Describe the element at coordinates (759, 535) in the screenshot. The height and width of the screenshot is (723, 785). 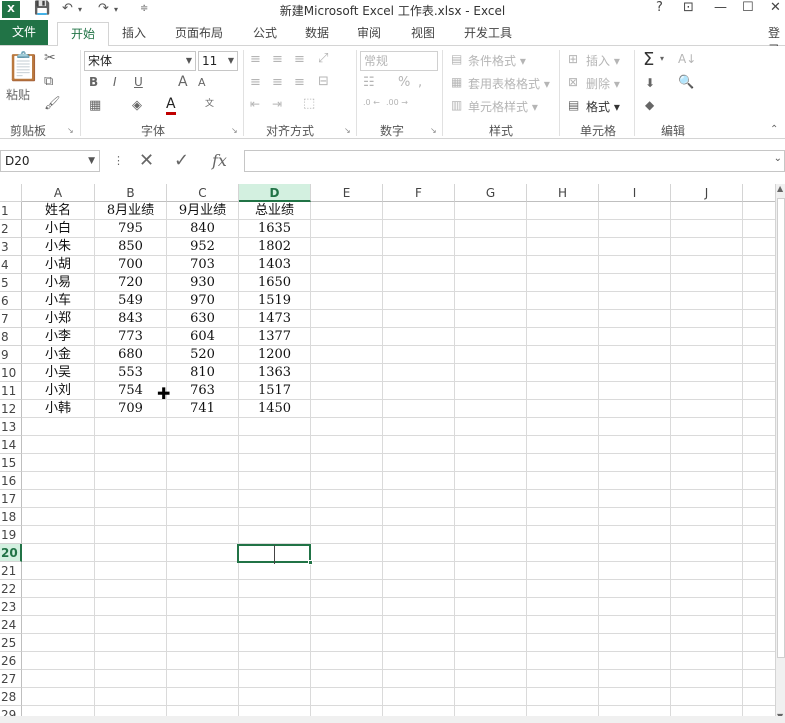
I see `cell-k19` at that location.